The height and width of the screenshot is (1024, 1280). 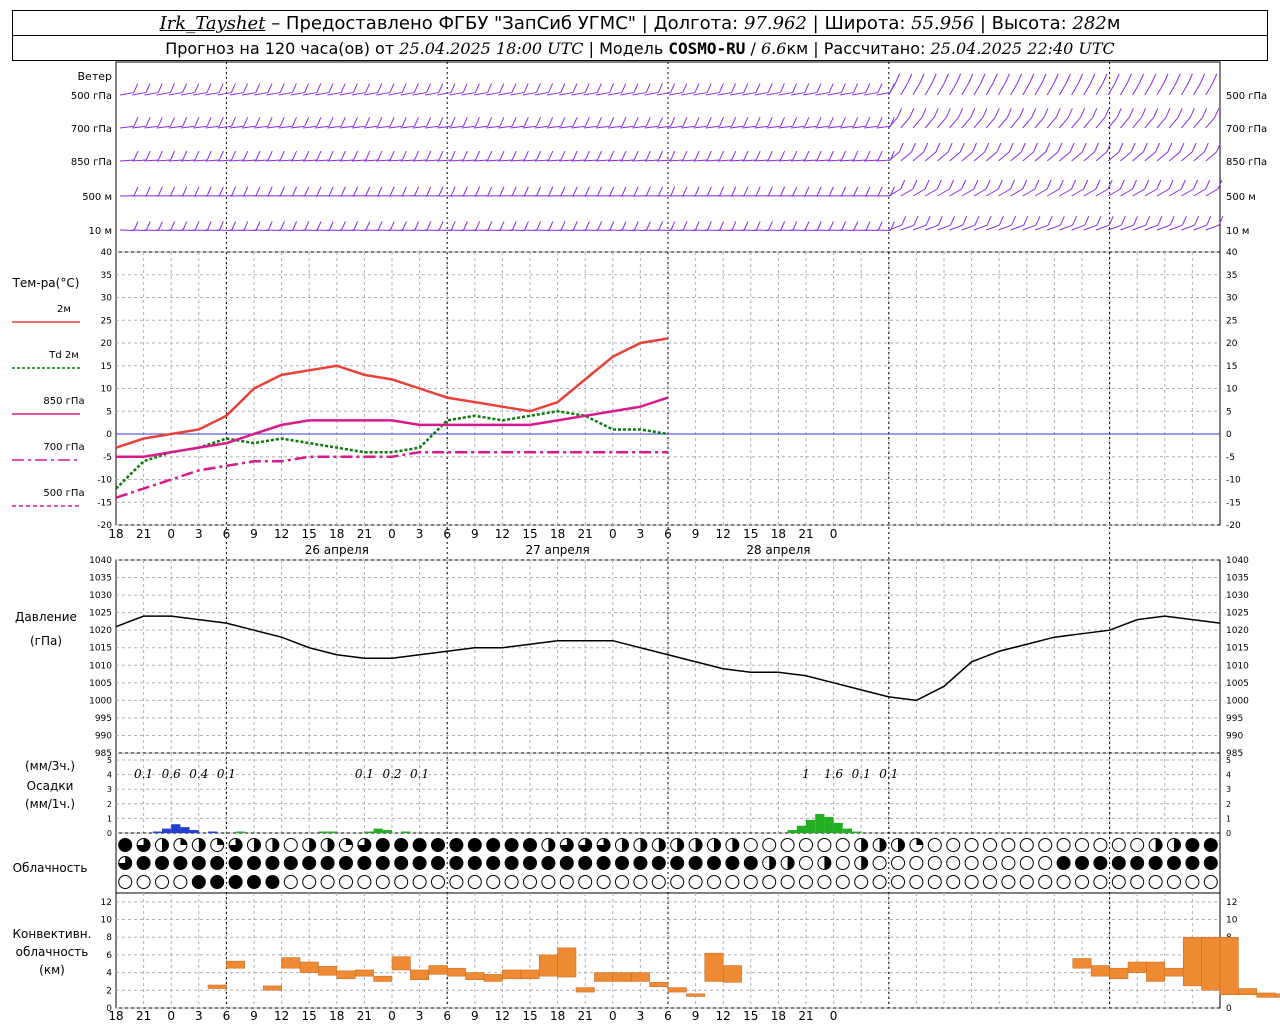 What do you see at coordinates (100, 701) in the screenshot?
I see `pressure-tick-left: 1000` at bounding box center [100, 701].